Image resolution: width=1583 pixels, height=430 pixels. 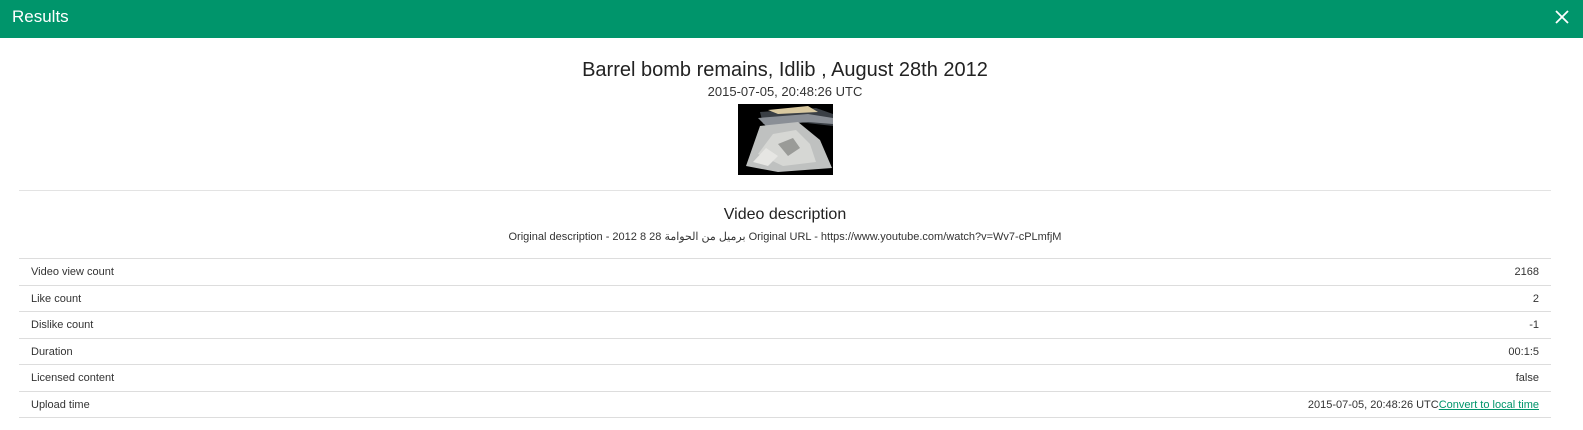 I want to click on stat-label: Dislike count, so click(x=62, y=325).